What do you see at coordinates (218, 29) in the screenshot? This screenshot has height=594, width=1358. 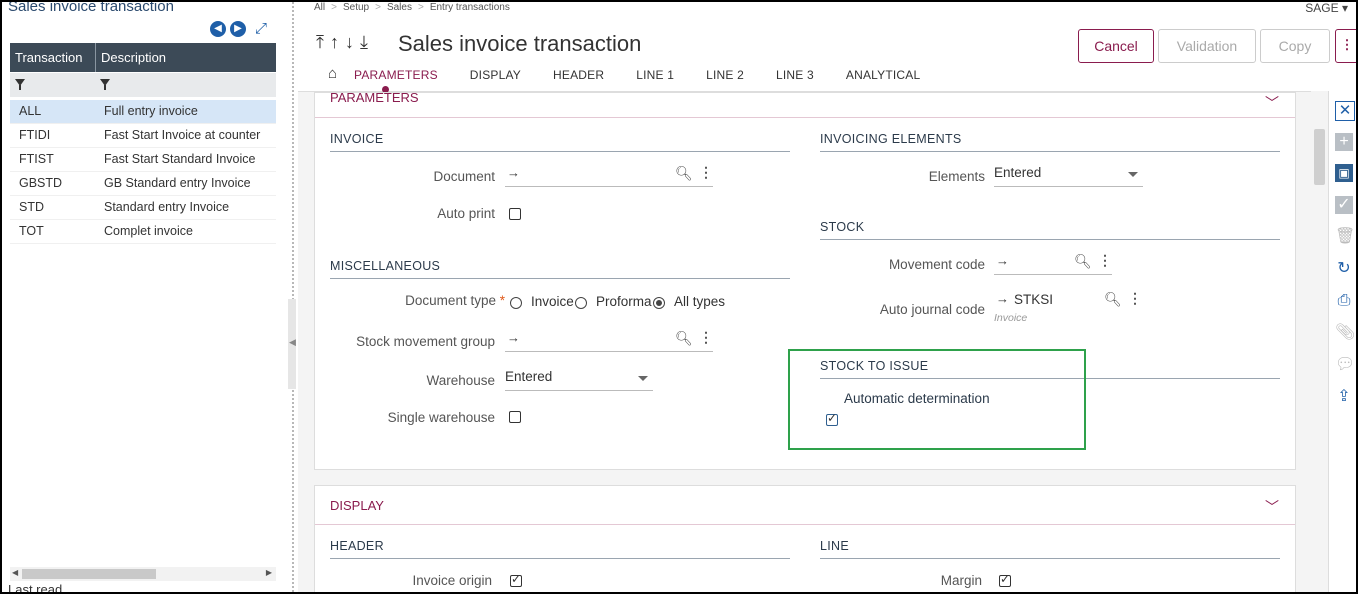 I see `previous-icon: ◀` at bounding box center [218, 29].